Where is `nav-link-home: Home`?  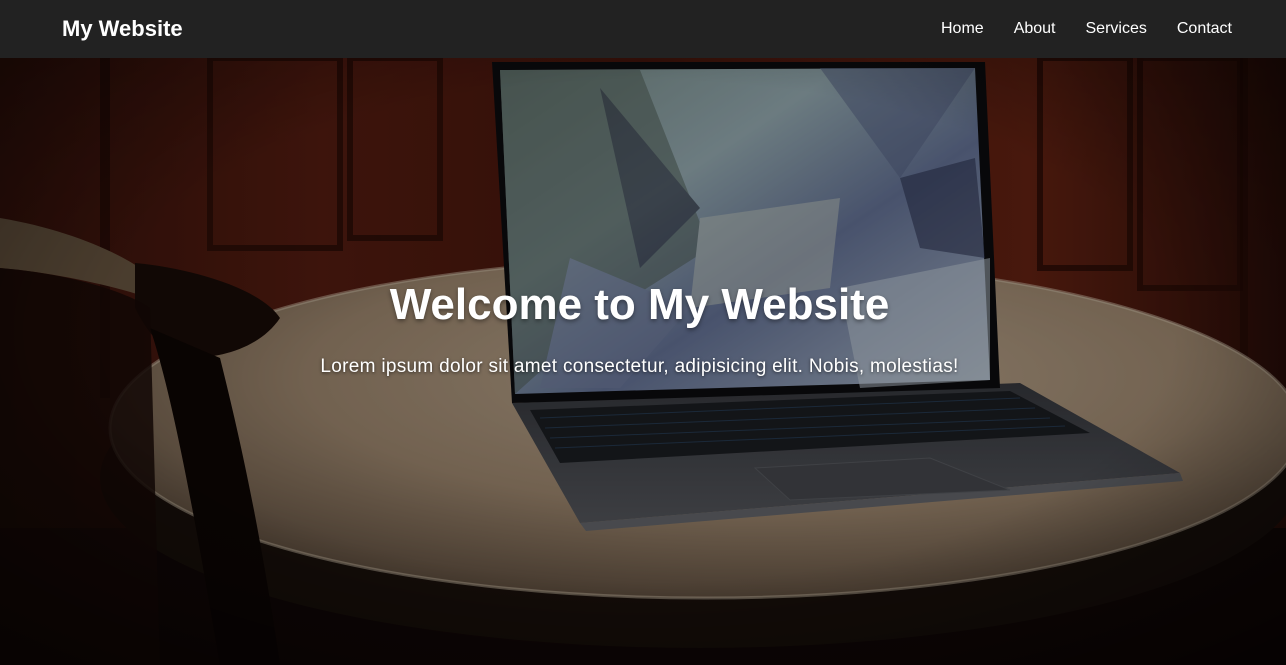 nav-link-home: Home is located at coordinates (962, 28).